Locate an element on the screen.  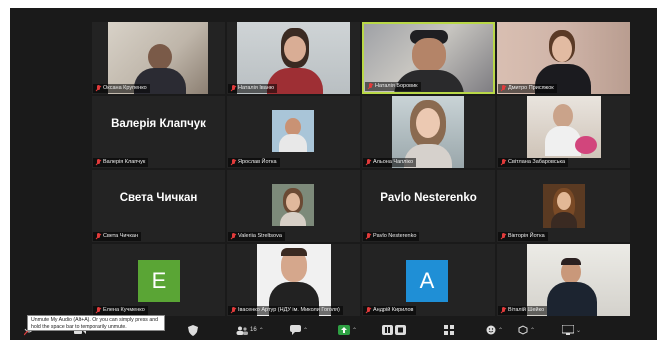
avatar-letter: E is located at coordinates (159, 280).